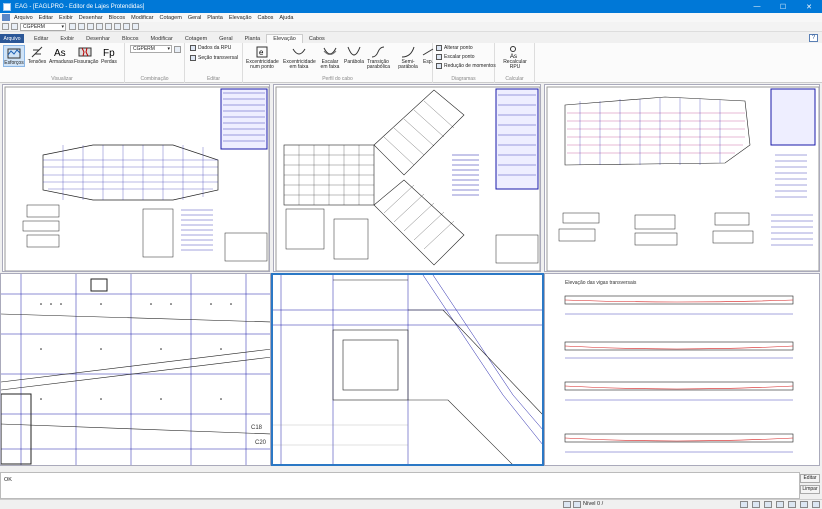  What do you see at coordinates (117, 18) in the screenshot?
I see `menu-blocos: Blocos` at bounding box center [117, 18].